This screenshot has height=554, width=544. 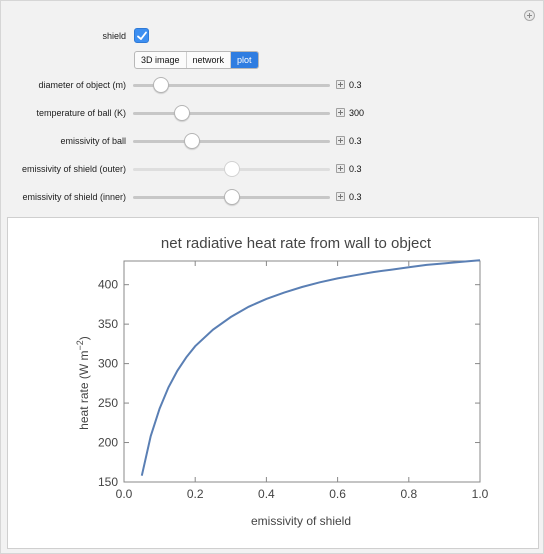 What do you see at coordinates (108, 443) in the screenshot?
I see `y-tick-label: 200` at bounding box center [108, 443].